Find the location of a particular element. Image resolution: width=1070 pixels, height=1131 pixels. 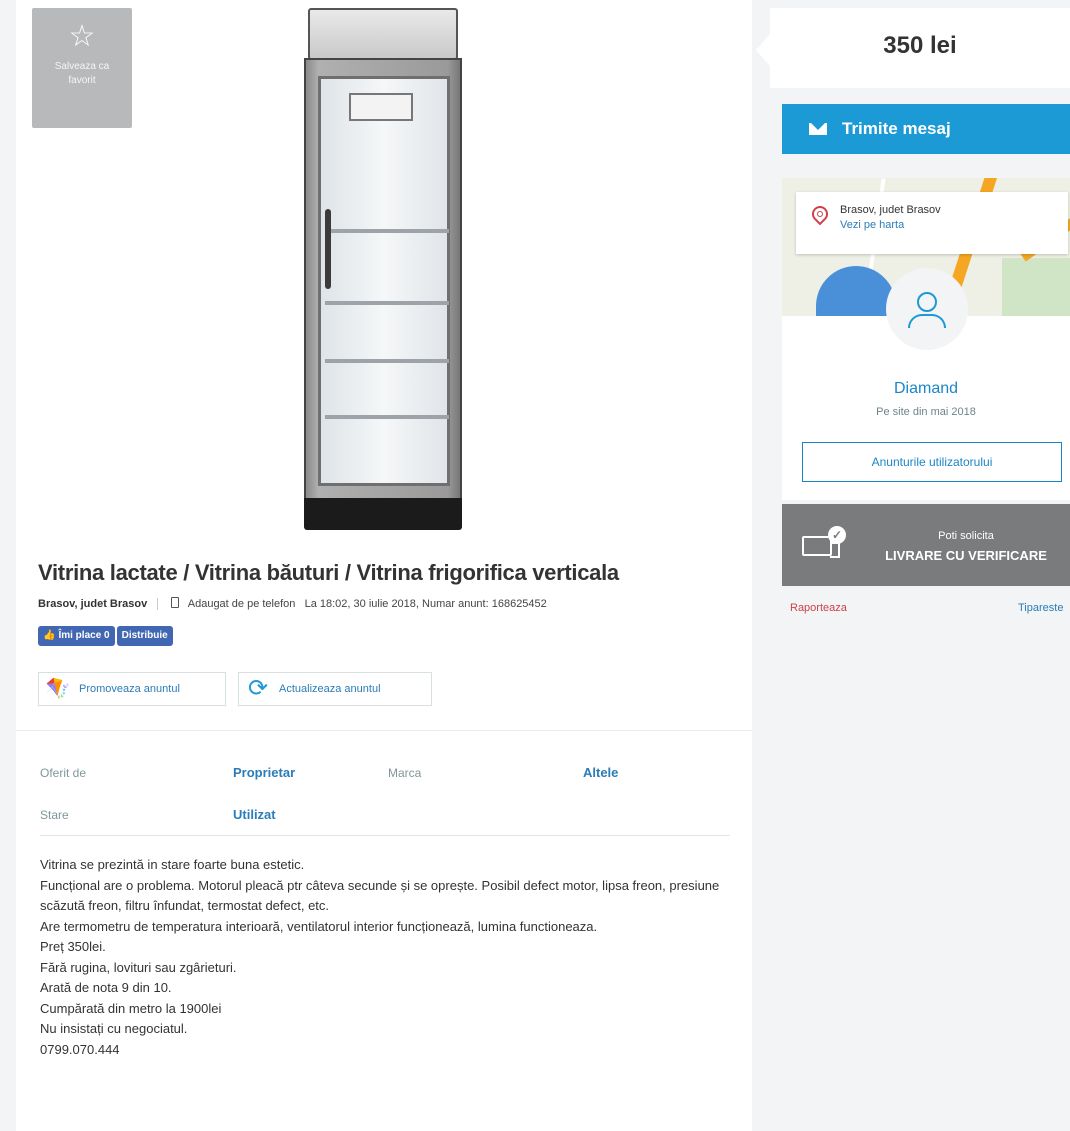

param-value-state: Utilizat is located at coordinates (254, 814).